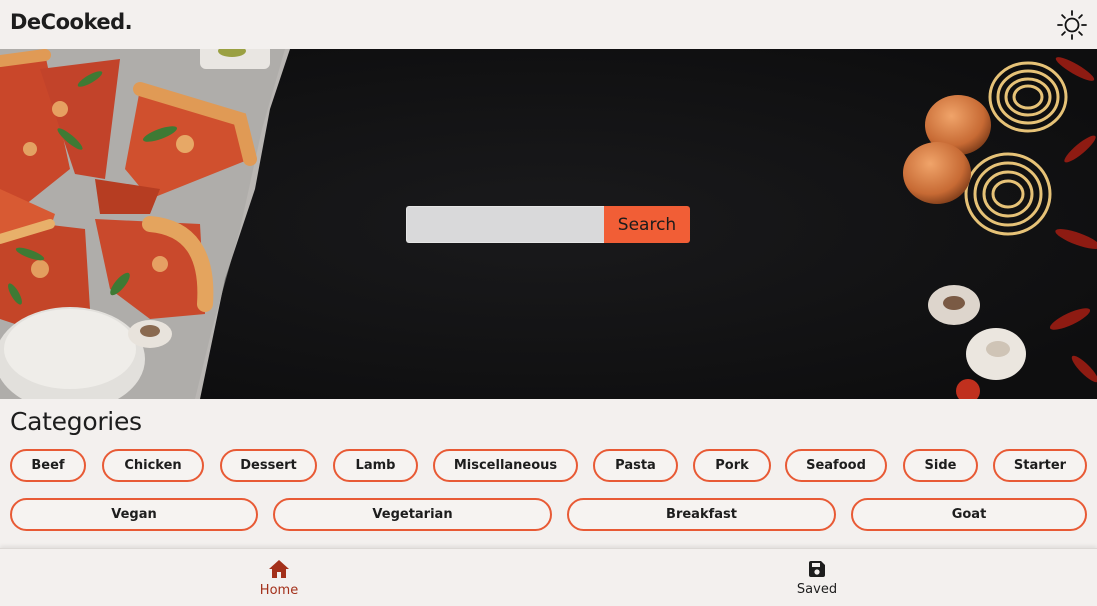 Image resolution: width=1097 pixels, height=606 pixels. What do you see at coordinates (375, 465) in the screenshot?
I see `category-chip-lamb: Lamb` at bounding box center [375, 465].